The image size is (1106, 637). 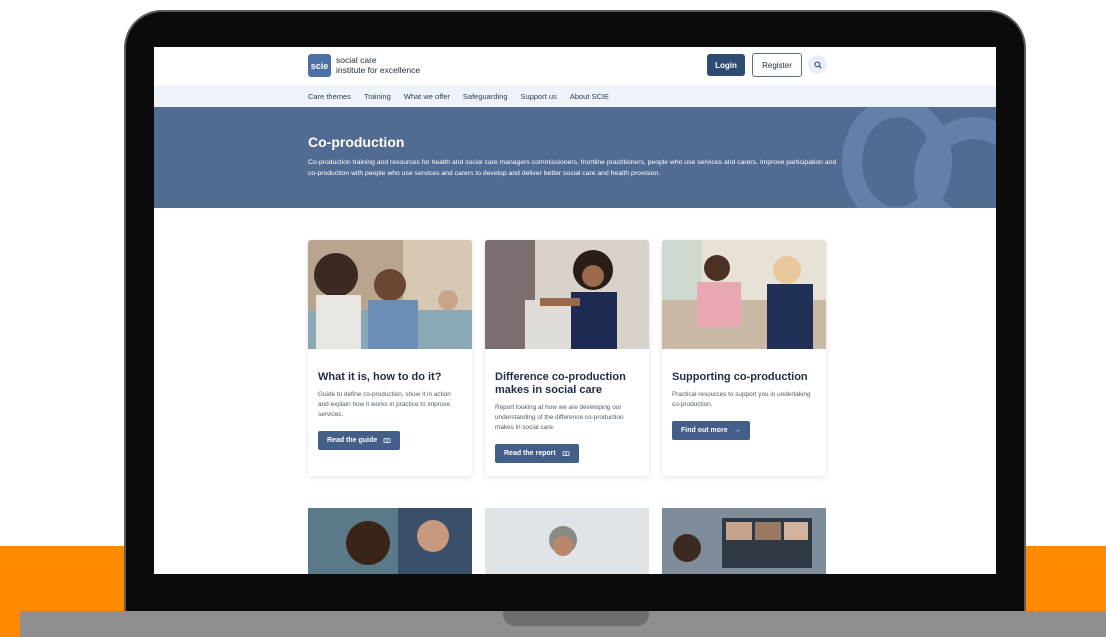 What do you see at coordinates (539, 96) in the screenshot?
I see `nav-item-support-us: Support us` at bounding box center [539, 96].